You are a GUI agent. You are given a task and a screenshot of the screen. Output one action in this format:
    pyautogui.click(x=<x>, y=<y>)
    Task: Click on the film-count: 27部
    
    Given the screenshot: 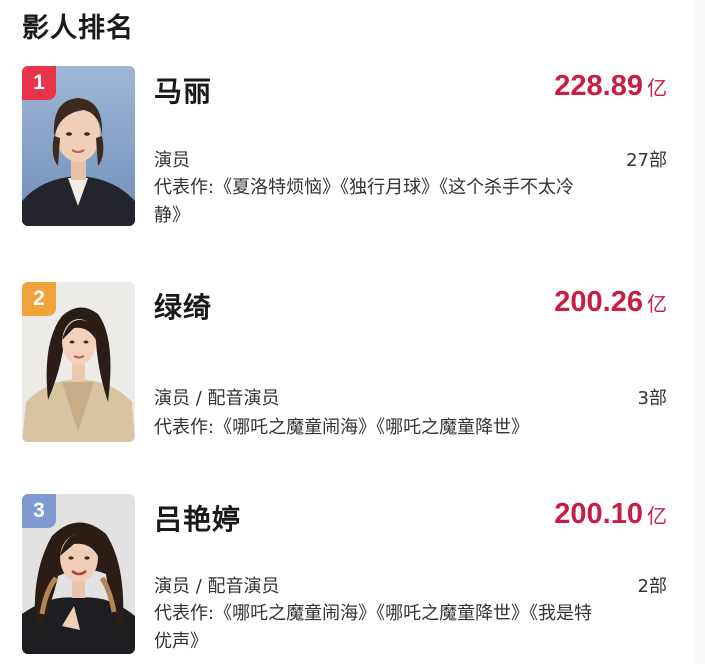 What is the action you would take?
    pyautogui.click(x=646, y=160)
    